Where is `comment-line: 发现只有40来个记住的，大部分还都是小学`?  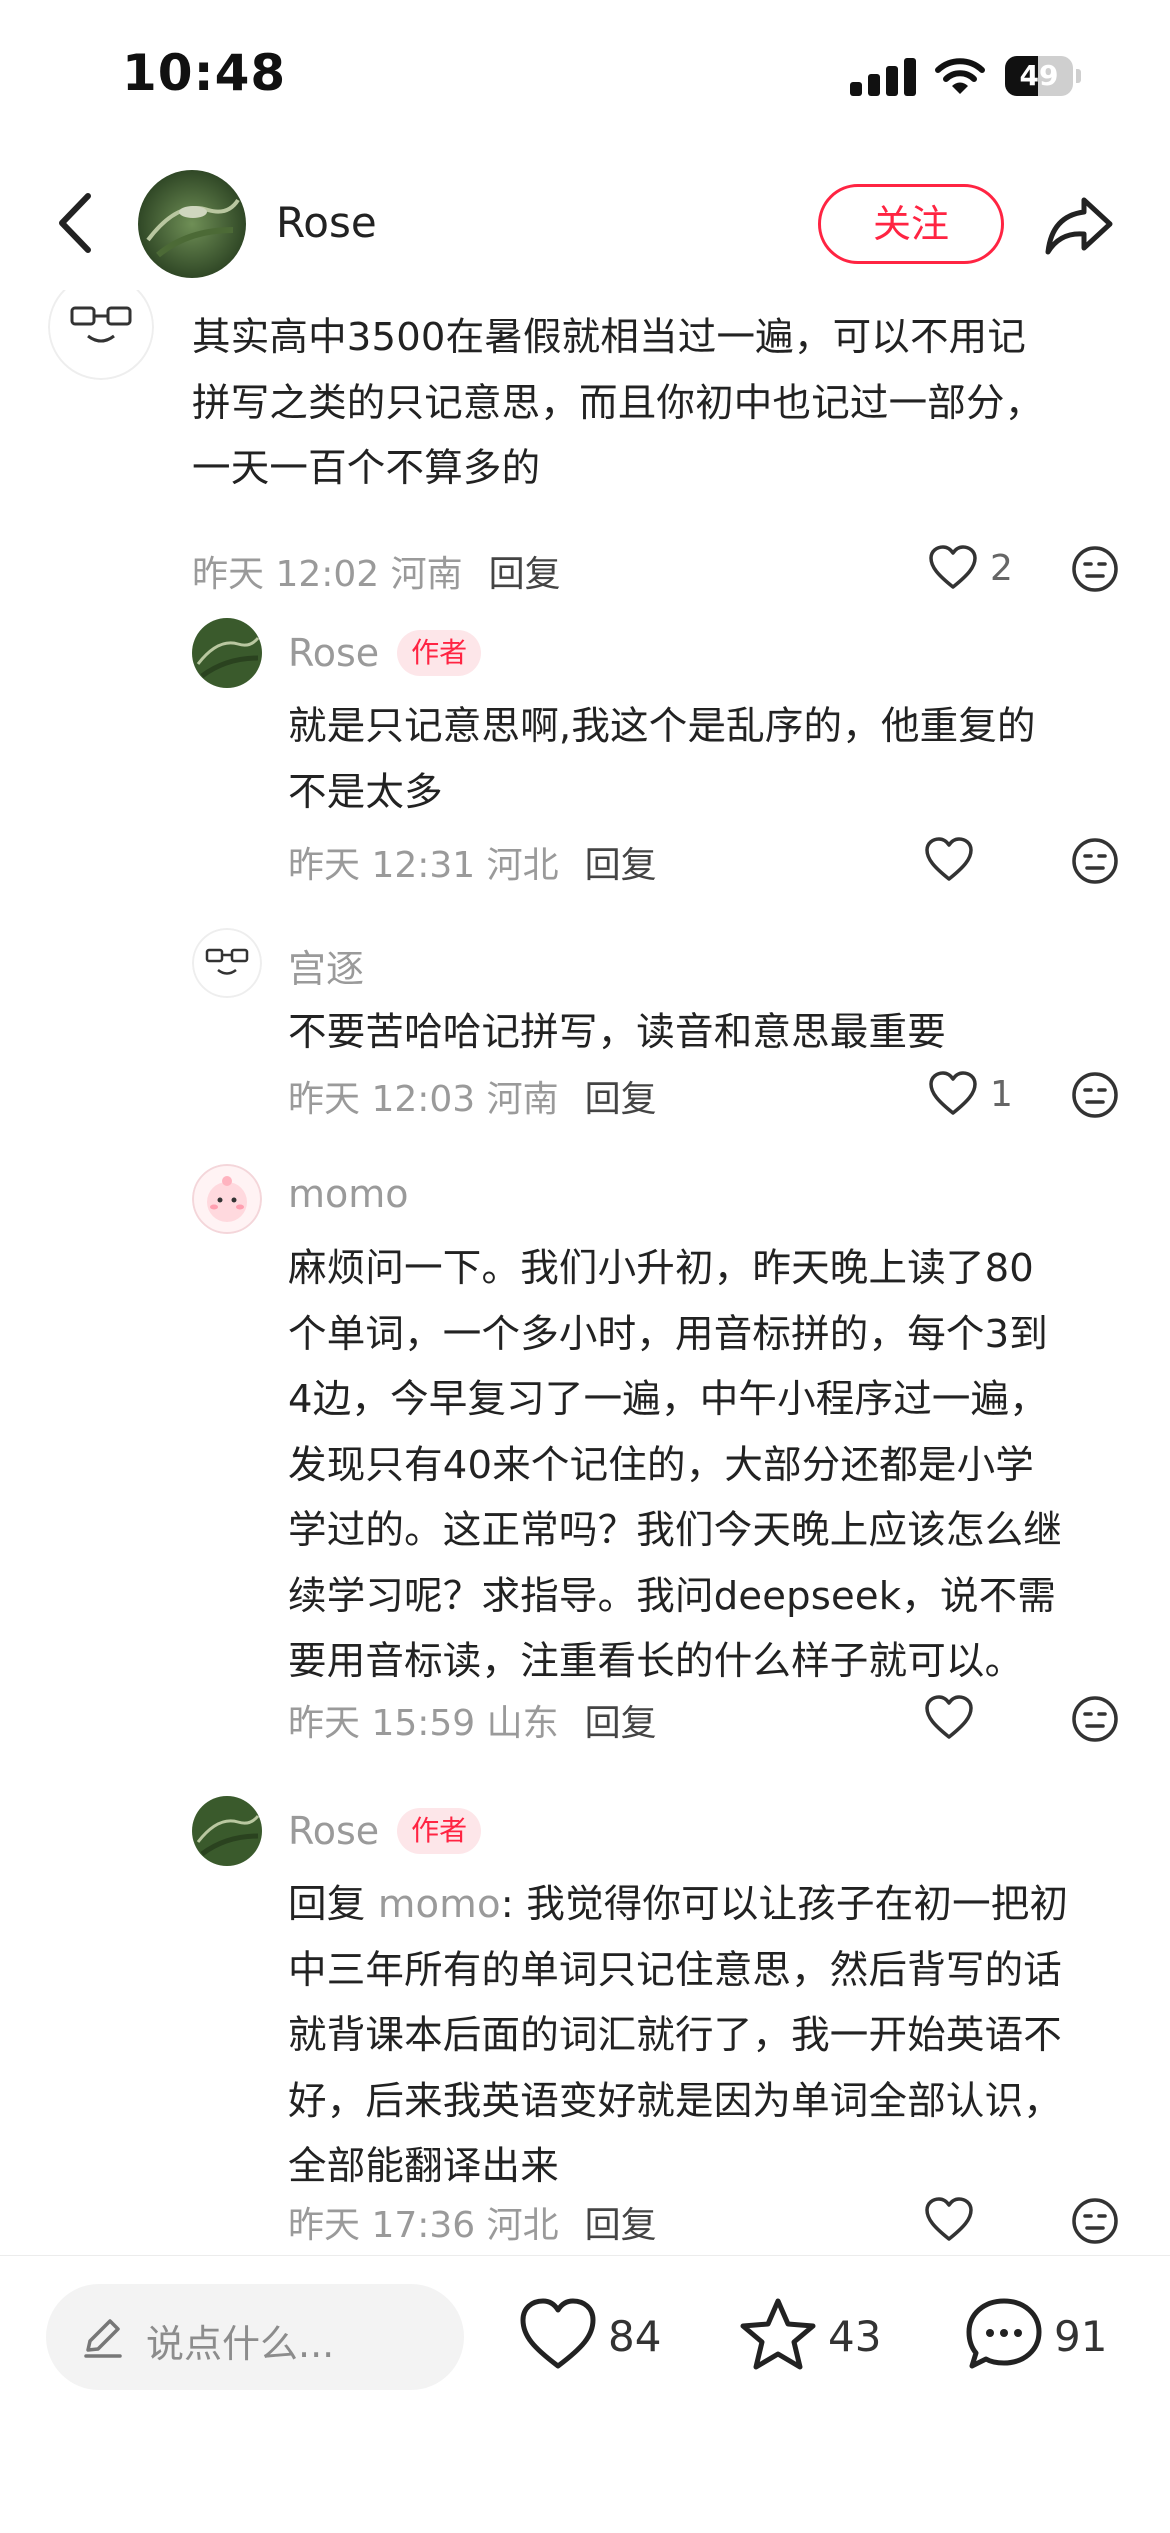
comment-line: 发现只有40来个记住的，大部分还都是小学 is located at coordinates (661, 1465).